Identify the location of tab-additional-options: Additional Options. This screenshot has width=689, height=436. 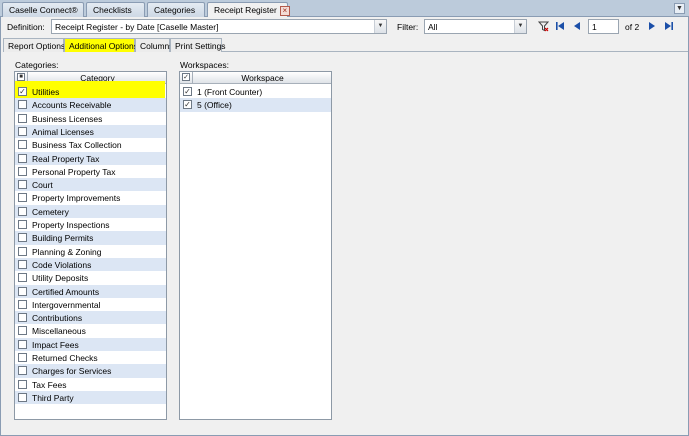
(101, 45).